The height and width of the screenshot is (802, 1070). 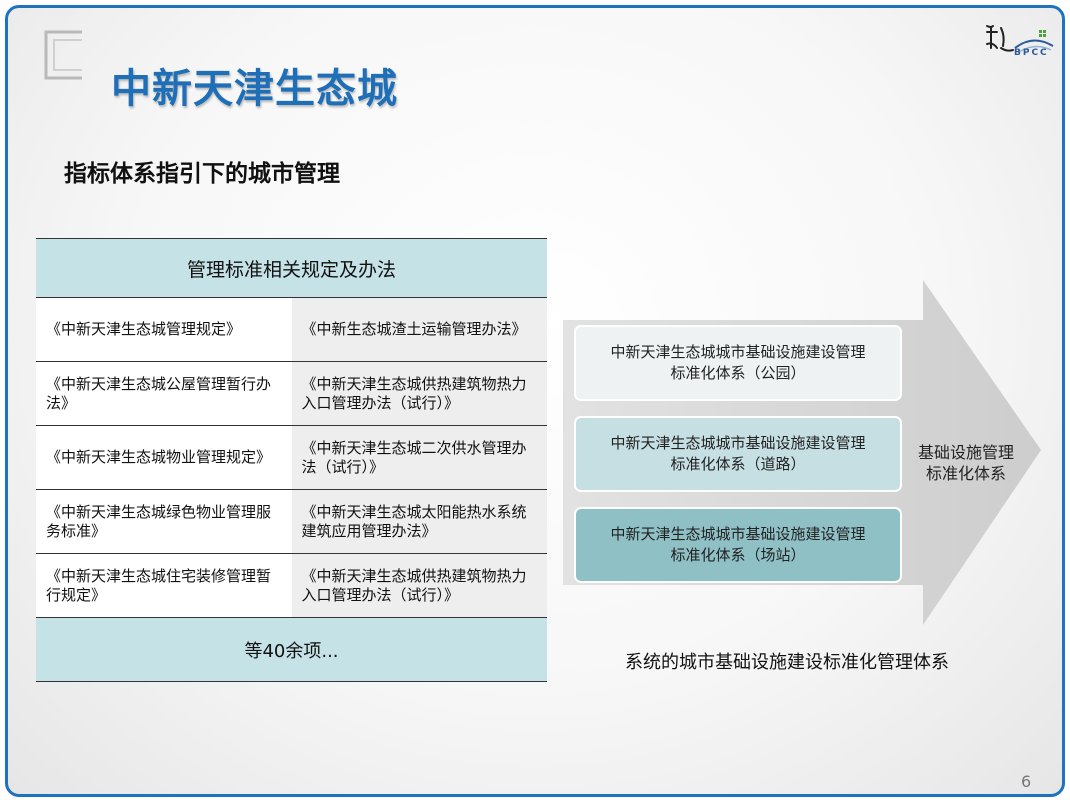 I want to click on system-box-line: 标准化体系（道路）, so click(x=738, y=464).